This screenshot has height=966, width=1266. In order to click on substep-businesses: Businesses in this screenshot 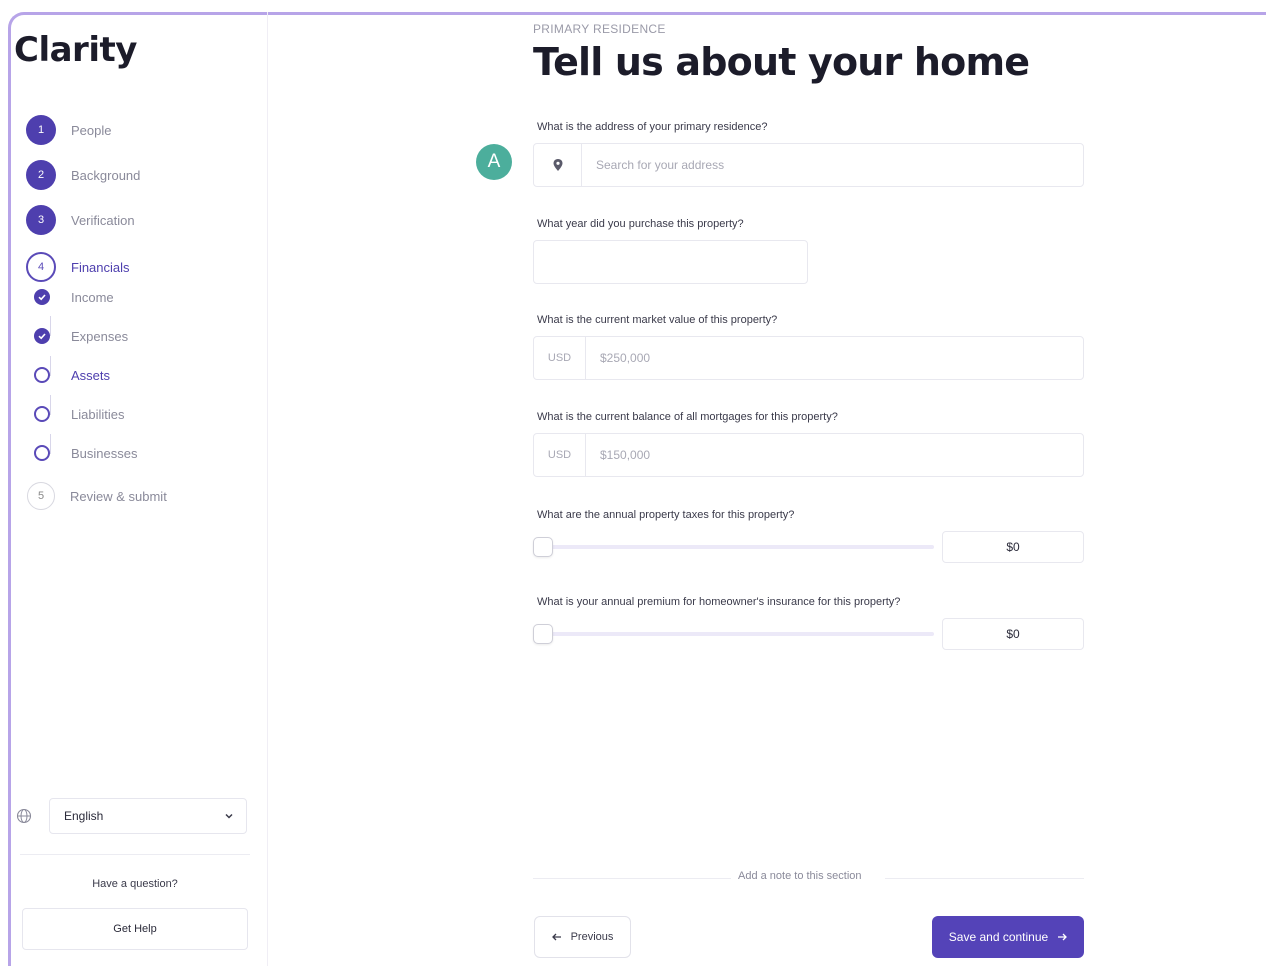, I will do `click(85, 453)`.